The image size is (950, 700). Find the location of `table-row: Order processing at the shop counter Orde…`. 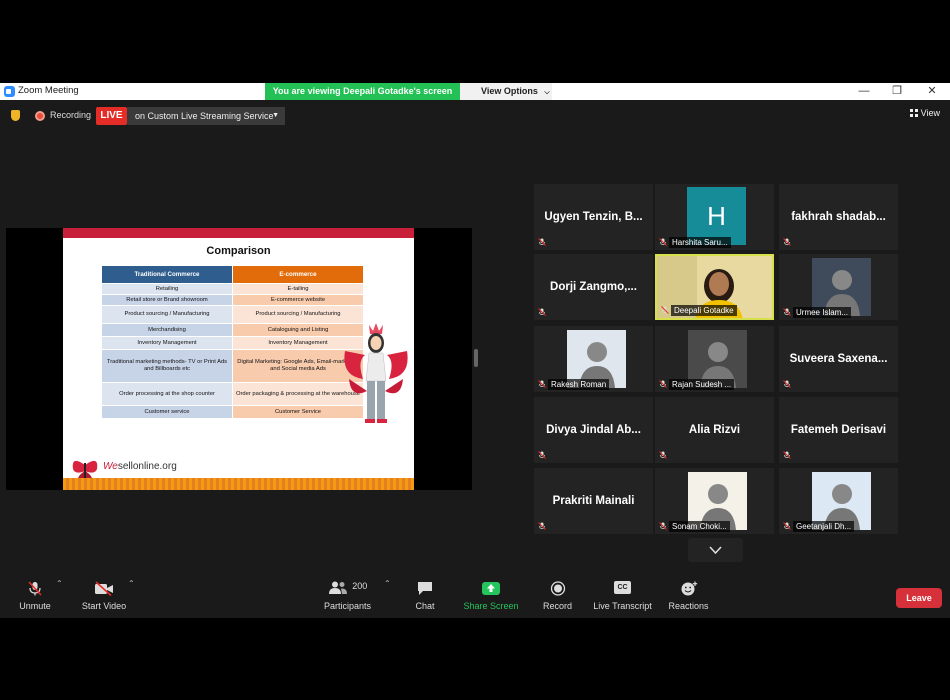

table-row: Order processing at the shop counter Orde… is located at coordinates (232, 394).